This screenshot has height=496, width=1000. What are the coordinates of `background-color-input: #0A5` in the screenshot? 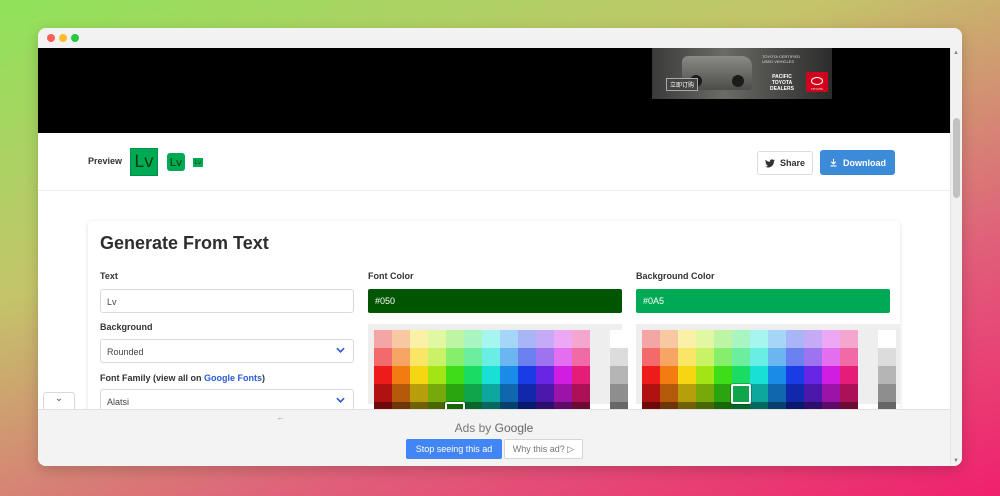 It's located at (763, 301).